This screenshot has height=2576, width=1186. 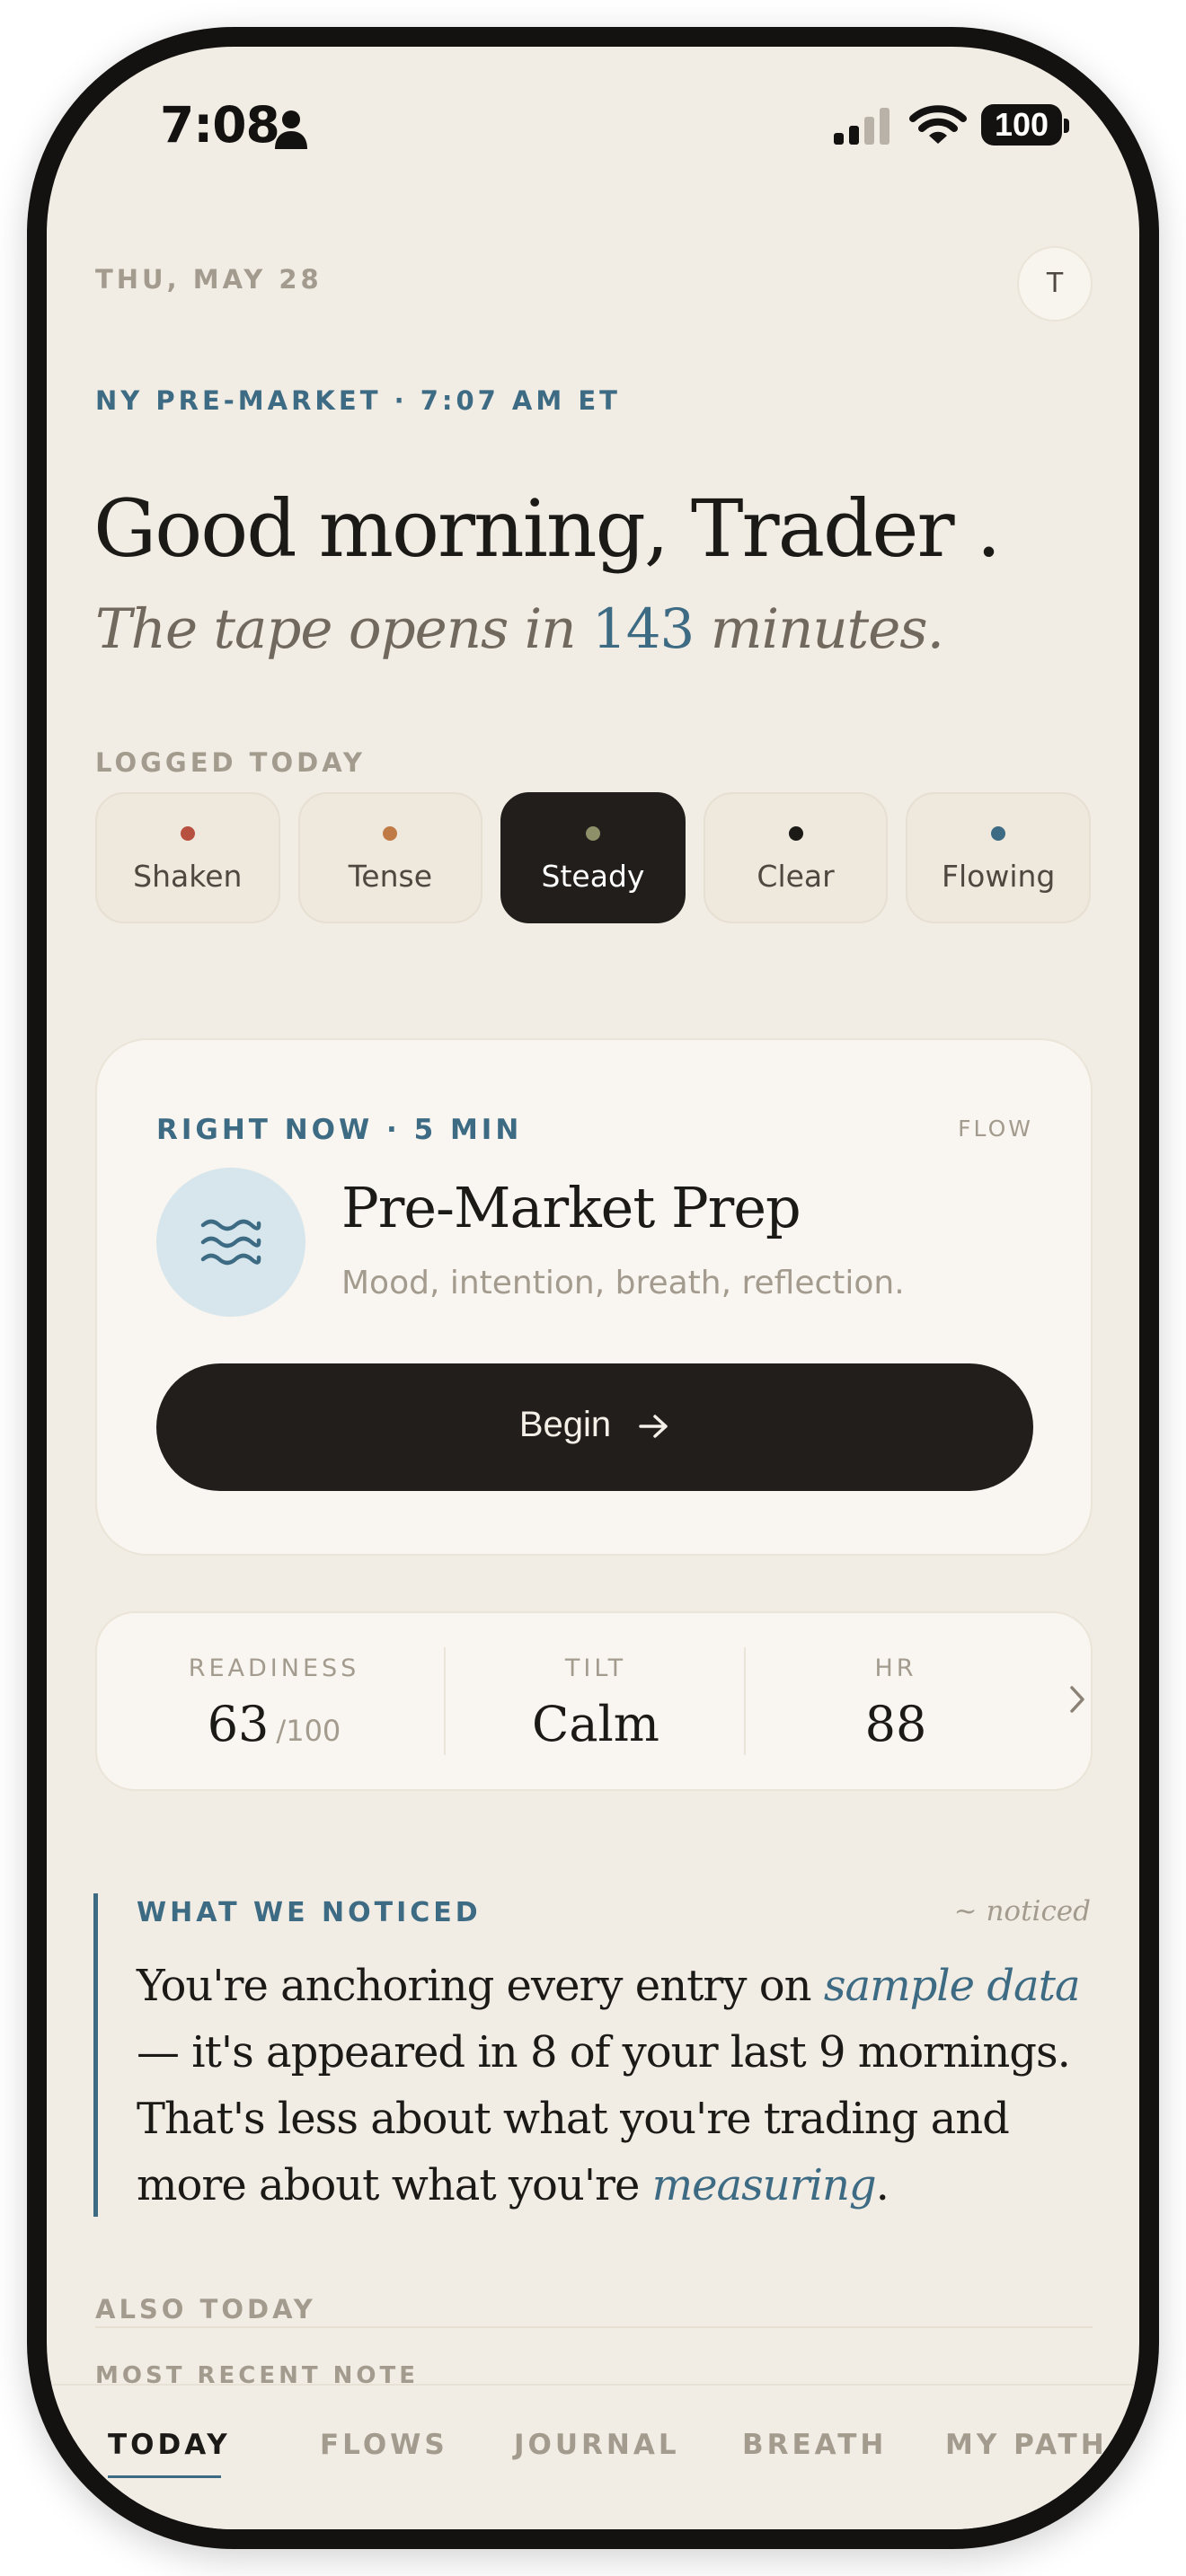 What do you see at coordinates (571, 1207) in the screenshot?
I see `flow-title: Pre-Market Prep` at bounding box center [571, 1207].